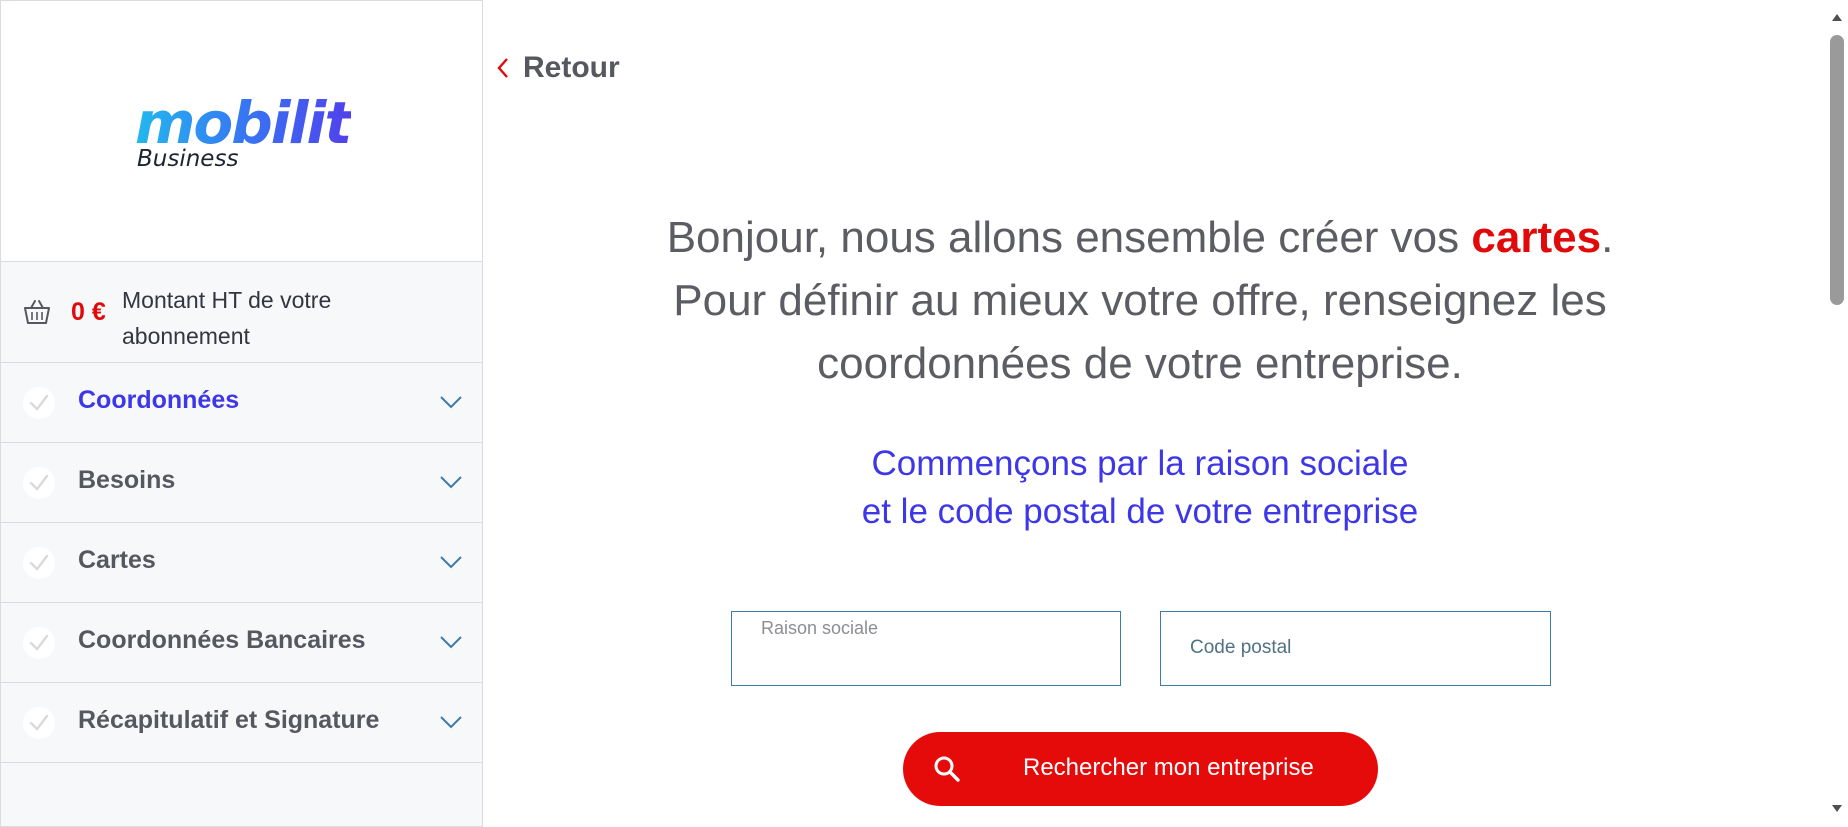 This screenshot has height=827, width=1848. I want to click on logo-subtext: Business, so click(188, 159).